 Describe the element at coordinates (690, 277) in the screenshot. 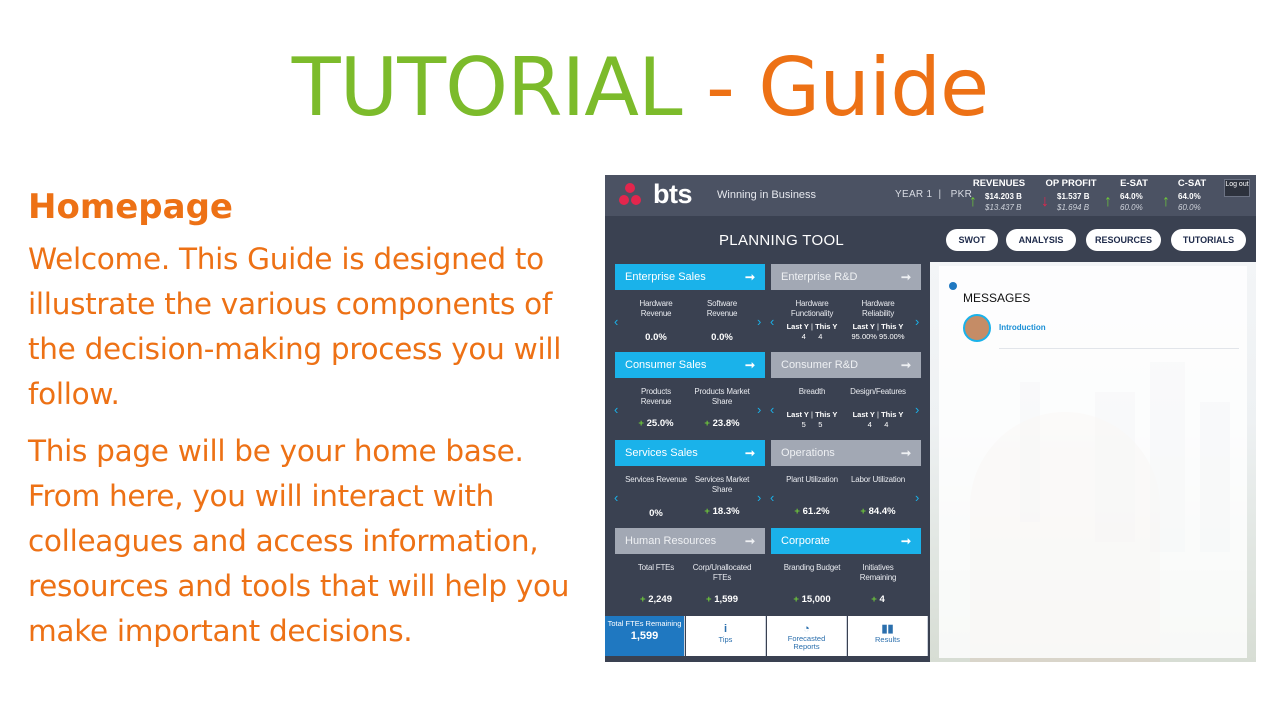

I see `card-enterprise-sales: Enterprise Sales ➞` at that location.